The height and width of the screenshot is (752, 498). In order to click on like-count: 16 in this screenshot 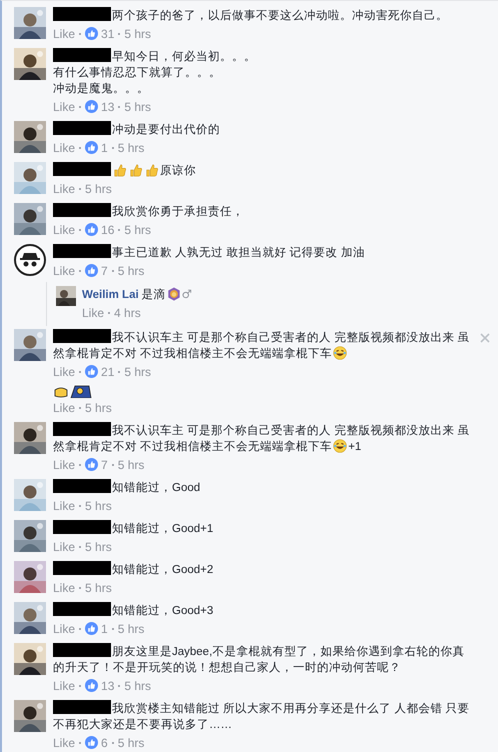, I will do `click(107, 229)`.